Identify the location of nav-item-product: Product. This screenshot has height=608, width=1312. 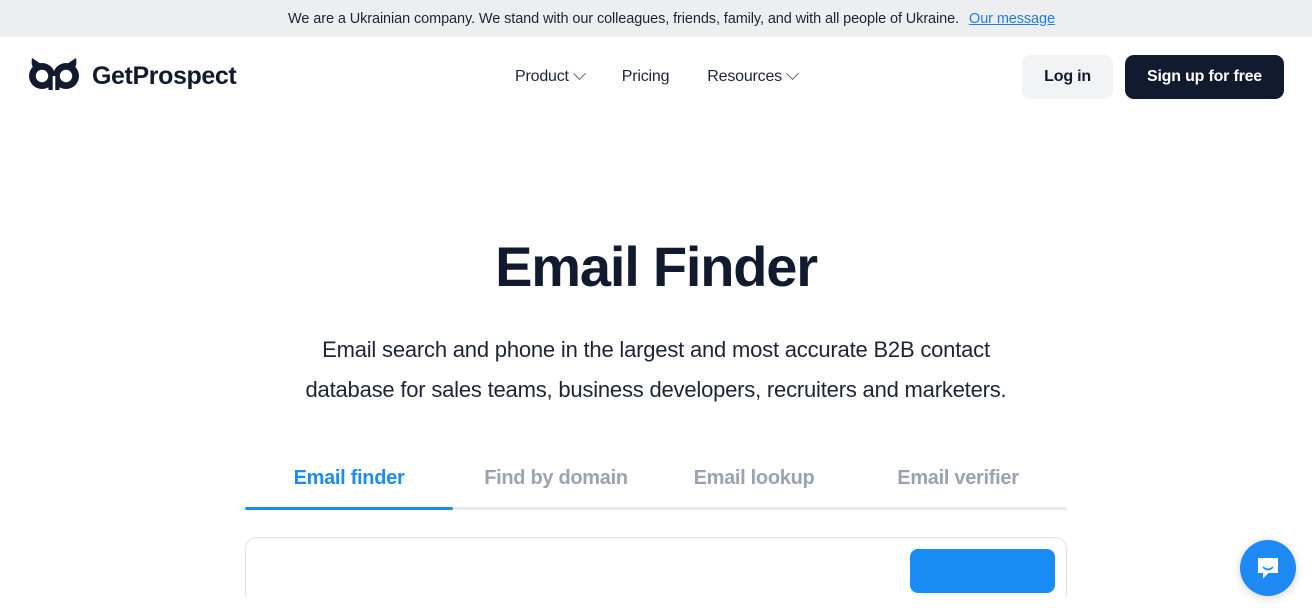
(550, 76).